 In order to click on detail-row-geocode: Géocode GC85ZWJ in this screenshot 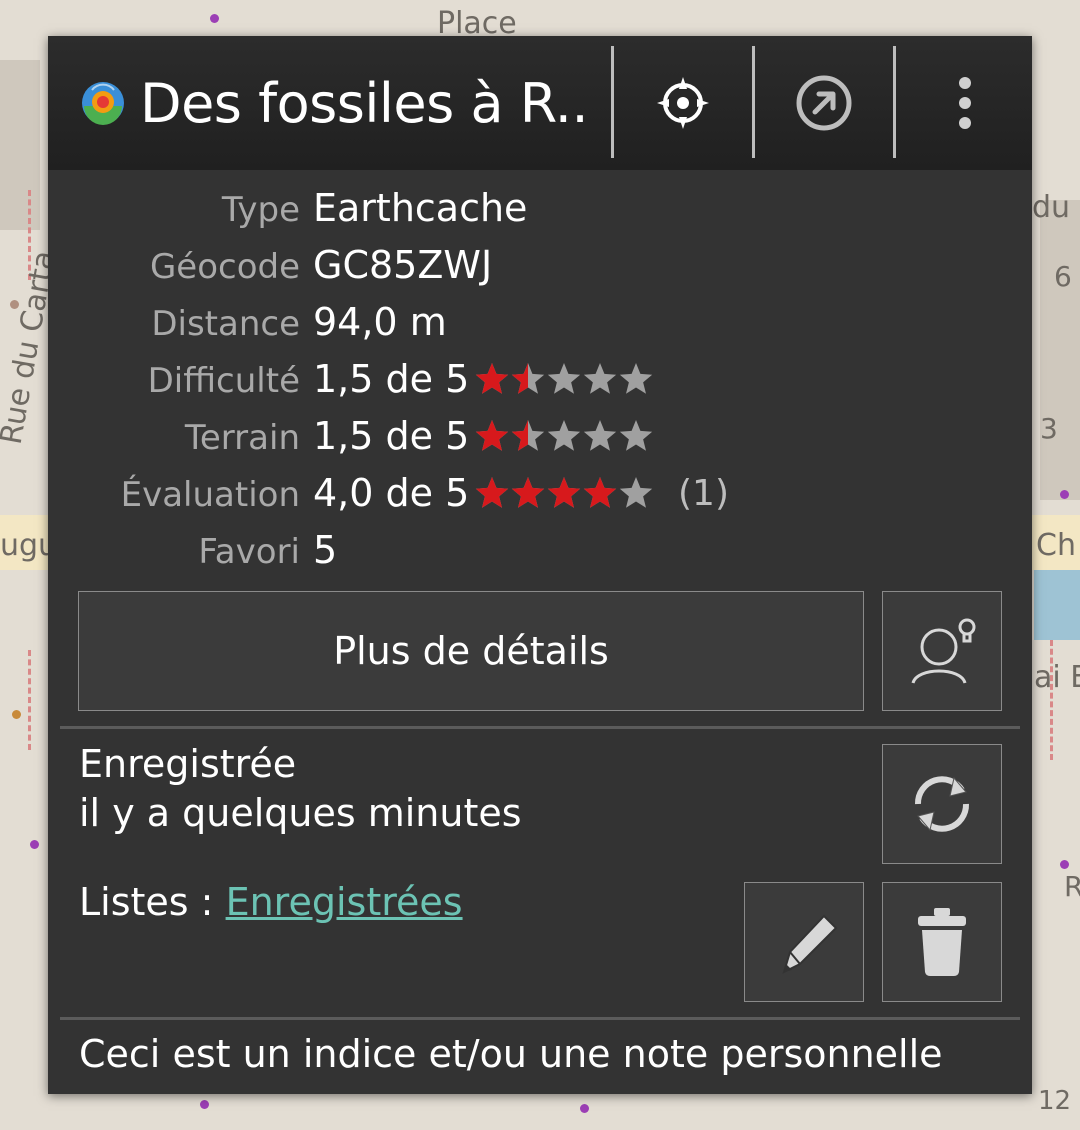, I will do `click(540, 269)`.